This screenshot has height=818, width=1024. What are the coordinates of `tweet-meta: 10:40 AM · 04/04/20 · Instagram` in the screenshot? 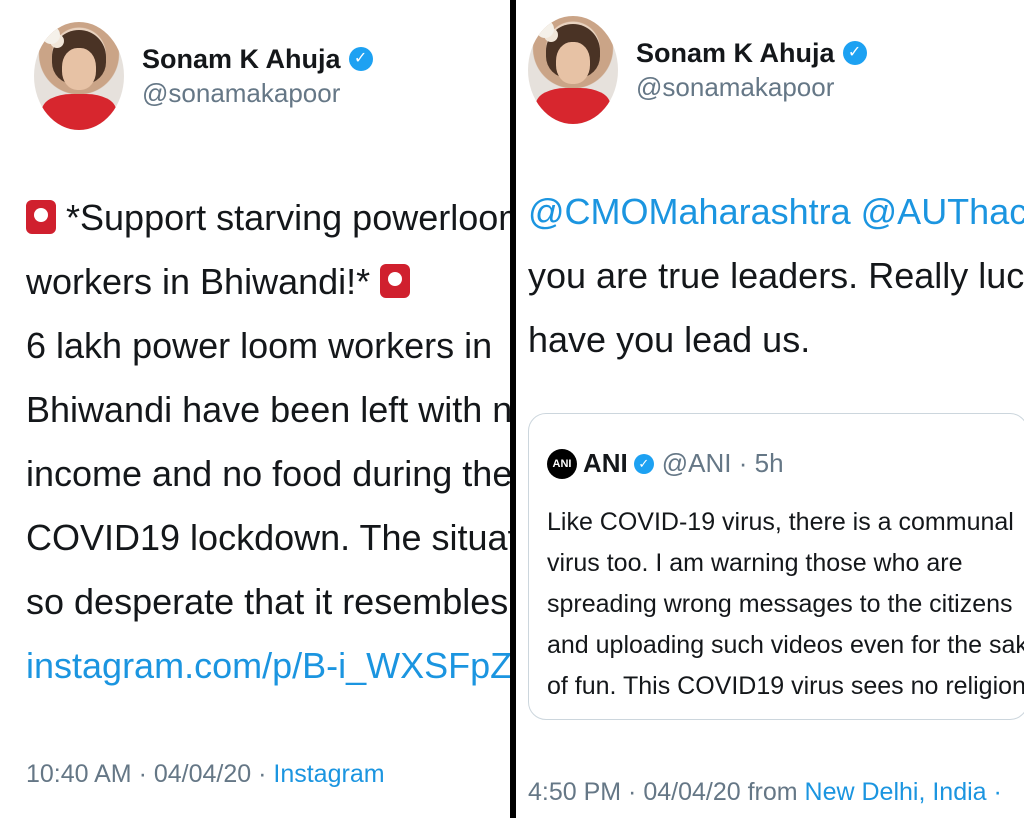 It's located at (205, 774).